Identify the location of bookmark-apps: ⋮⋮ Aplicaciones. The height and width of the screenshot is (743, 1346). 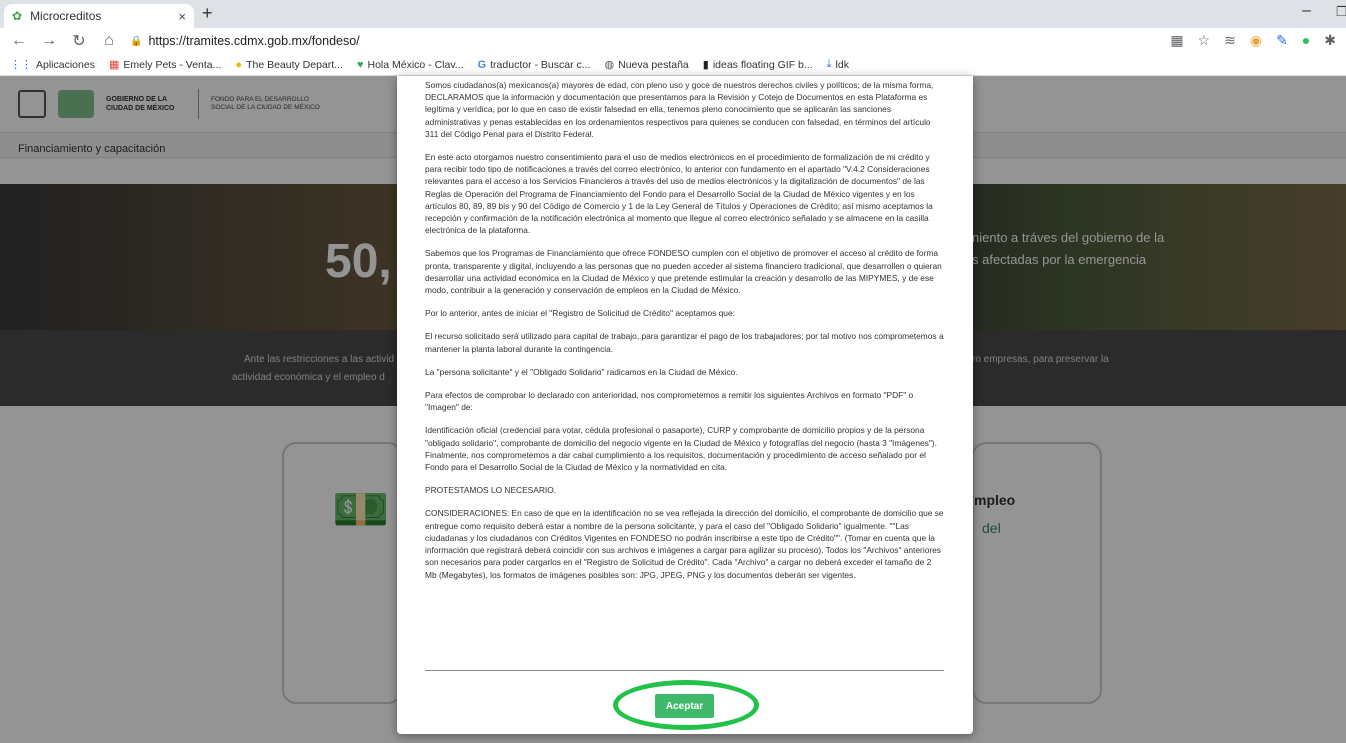
(52, 65).